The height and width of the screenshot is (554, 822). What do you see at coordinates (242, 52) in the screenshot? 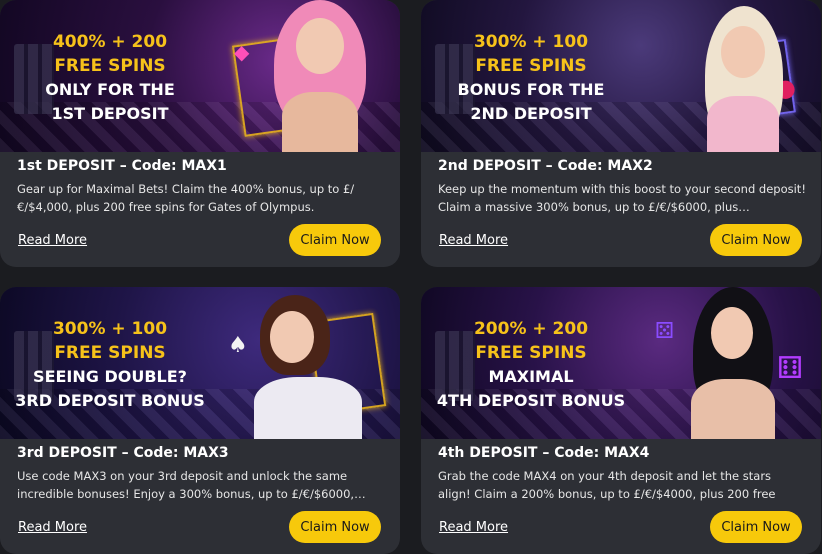
I see `diamond-icon: ◆` at bounding box center [242, 52].